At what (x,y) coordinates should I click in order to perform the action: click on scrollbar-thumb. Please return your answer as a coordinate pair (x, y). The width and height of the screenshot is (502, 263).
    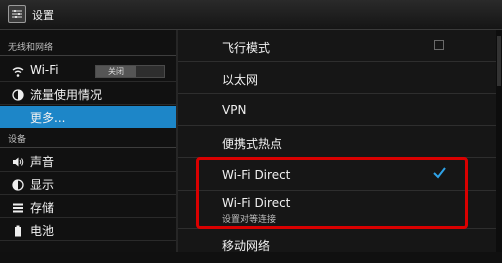
    Looking at the image, I should click on (499, 61).